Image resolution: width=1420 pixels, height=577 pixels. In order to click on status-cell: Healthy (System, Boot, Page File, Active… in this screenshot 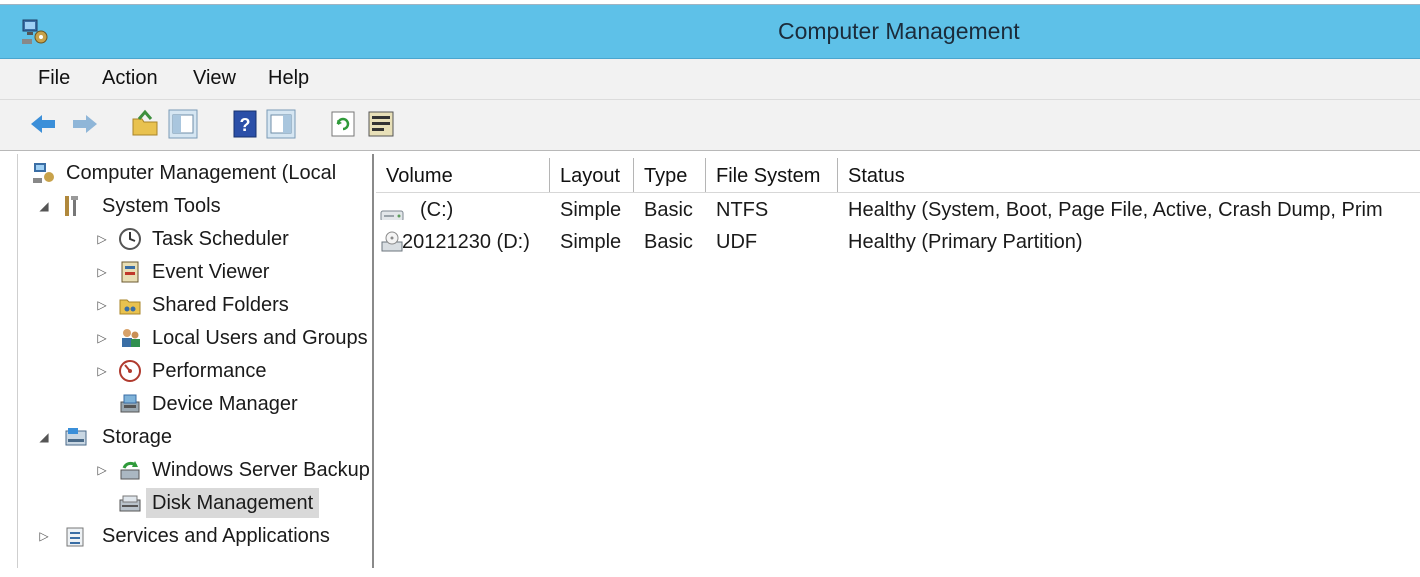, I will do `click(1115, 210)`.